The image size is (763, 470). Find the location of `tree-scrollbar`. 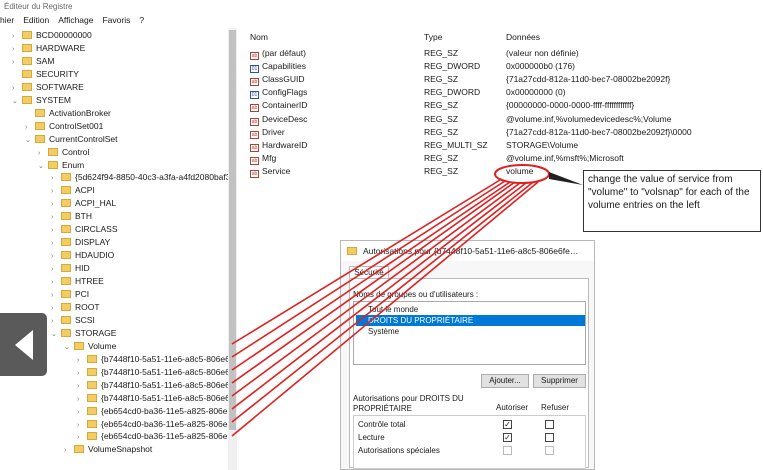

tree-scrollbar is located at coordinates (232, 249).